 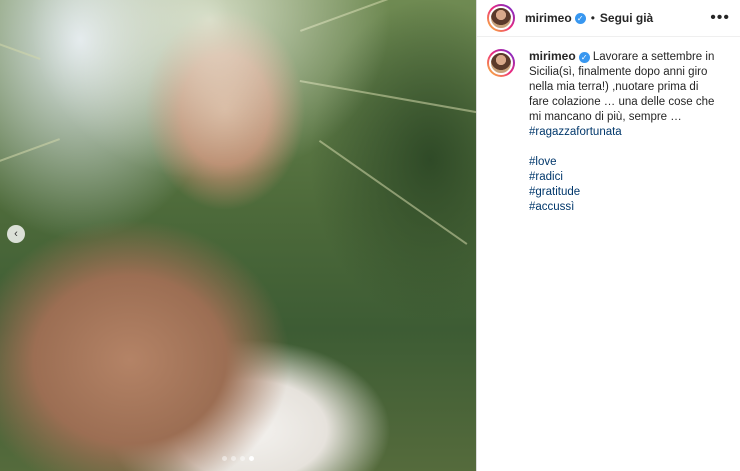 I want to click on hashtag-link: #radici, so click(x=624, y=177).